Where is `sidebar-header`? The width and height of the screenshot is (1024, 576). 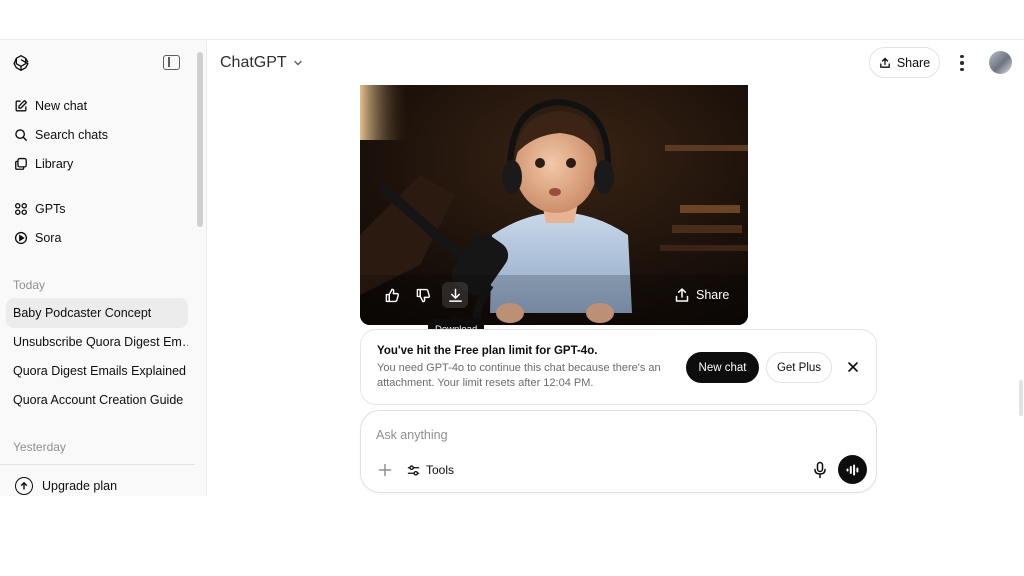
sidebar-header is located at coordinates (100, 63).